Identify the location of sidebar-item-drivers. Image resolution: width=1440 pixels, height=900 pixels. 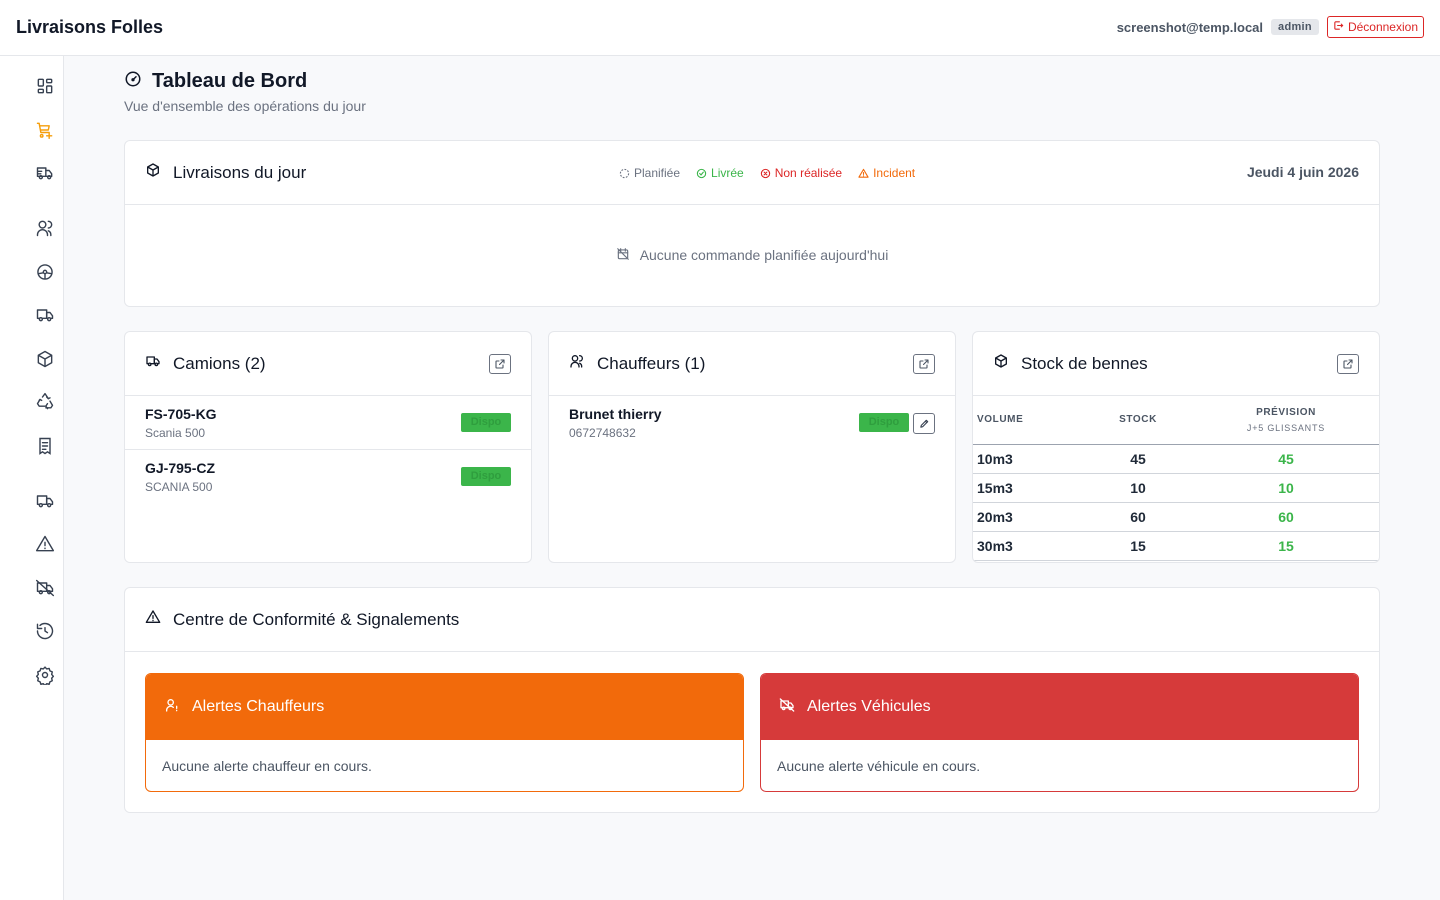
(45, 272).